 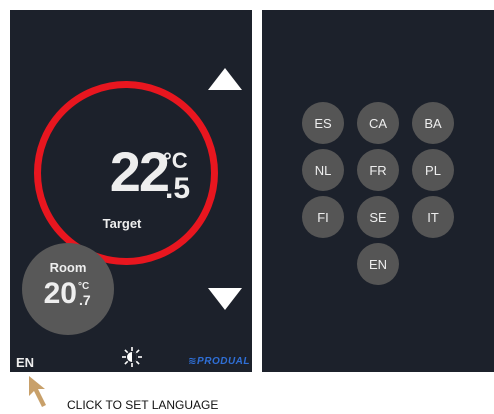 I want to click on increase-temp-button, so click(x=225, y=79).